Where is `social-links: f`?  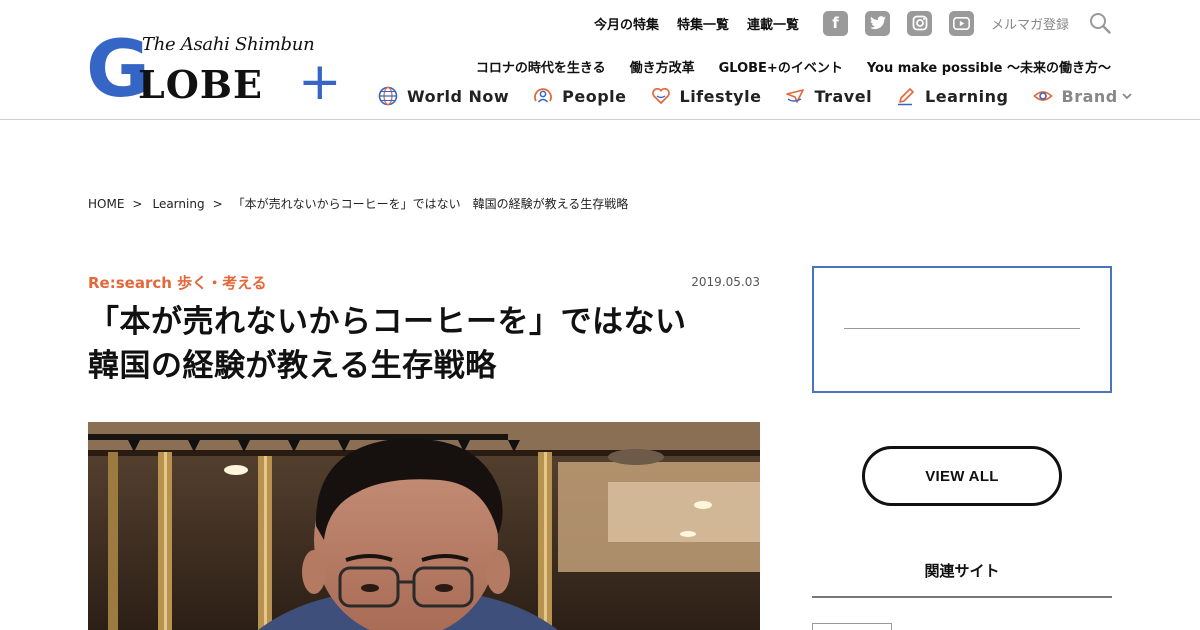 social-links: f is located at coordinates (907, 23).